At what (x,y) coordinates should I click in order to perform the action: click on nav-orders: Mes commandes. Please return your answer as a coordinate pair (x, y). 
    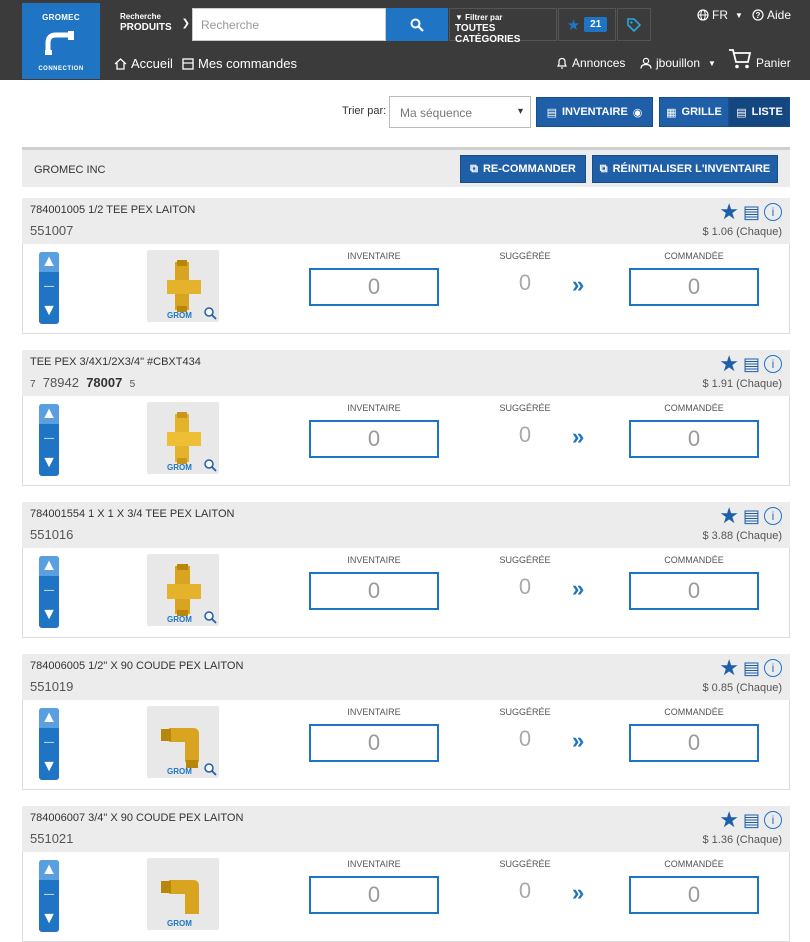
    Looking at the image, I should click on (239, 63).